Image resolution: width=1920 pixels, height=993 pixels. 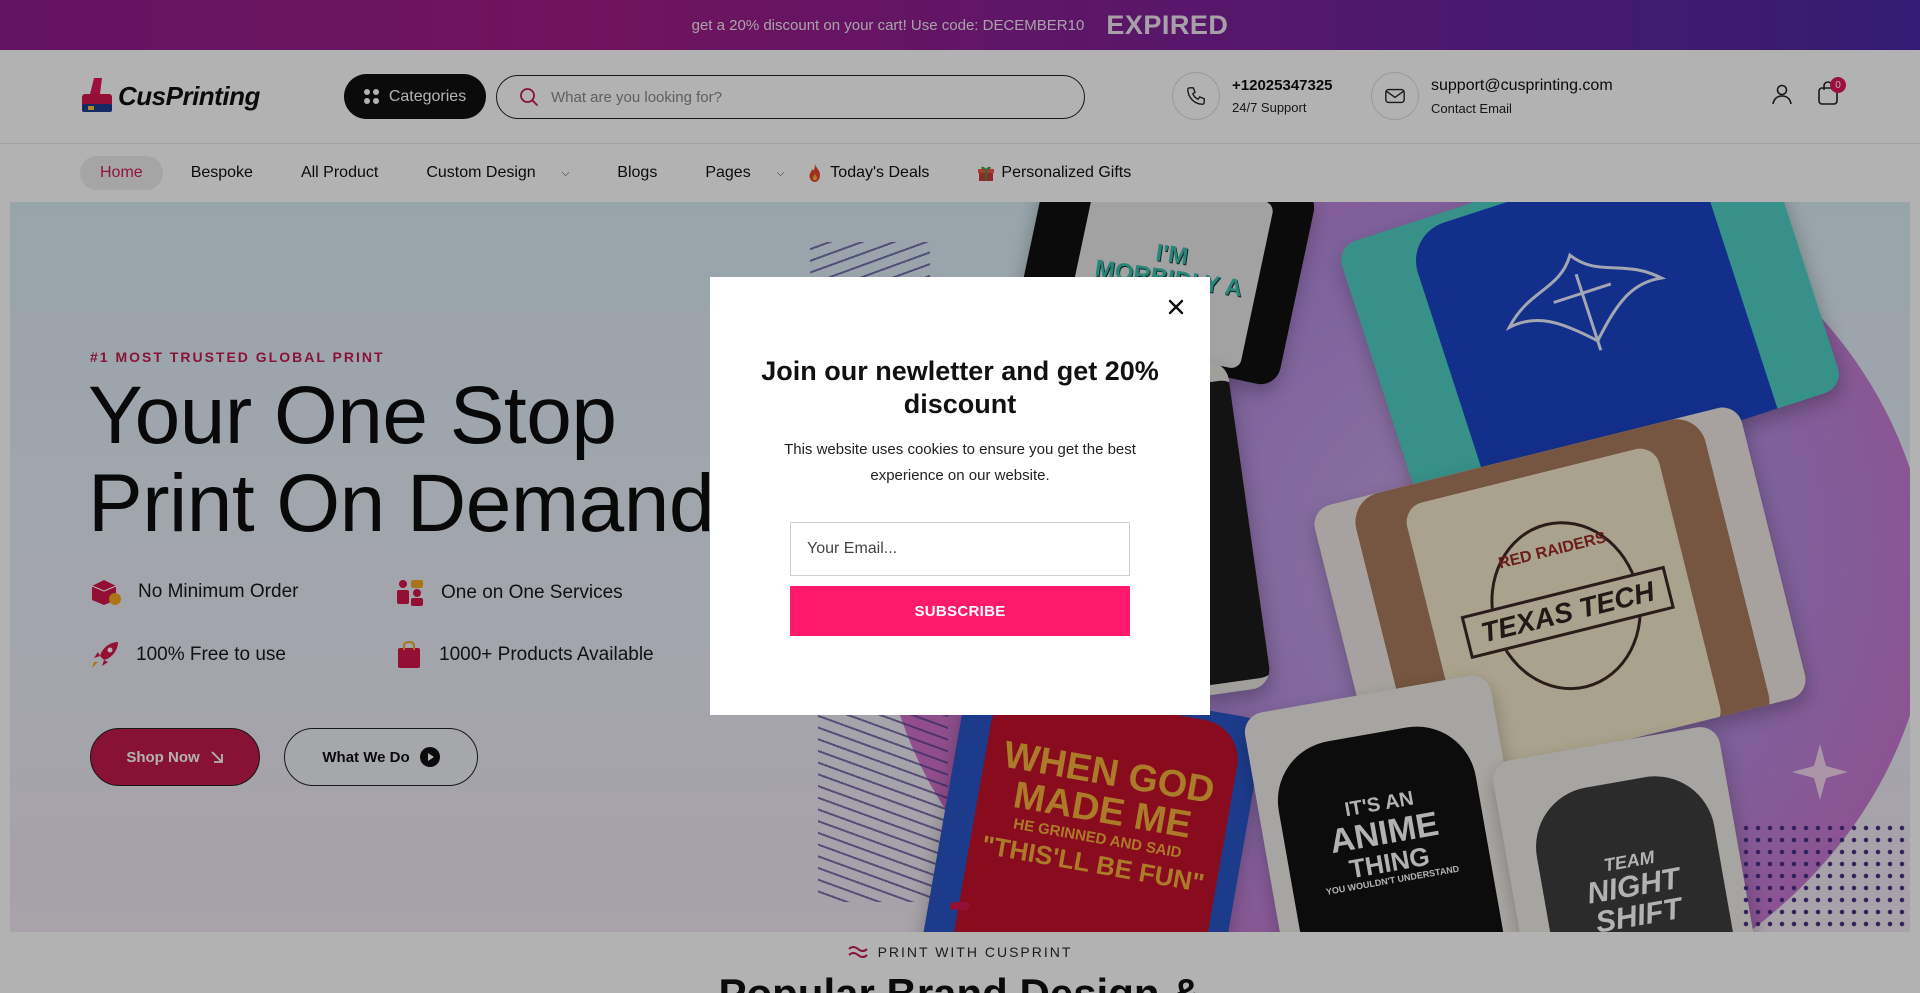 I want to click on newsletter-email-input, so click(x=960, y=549).